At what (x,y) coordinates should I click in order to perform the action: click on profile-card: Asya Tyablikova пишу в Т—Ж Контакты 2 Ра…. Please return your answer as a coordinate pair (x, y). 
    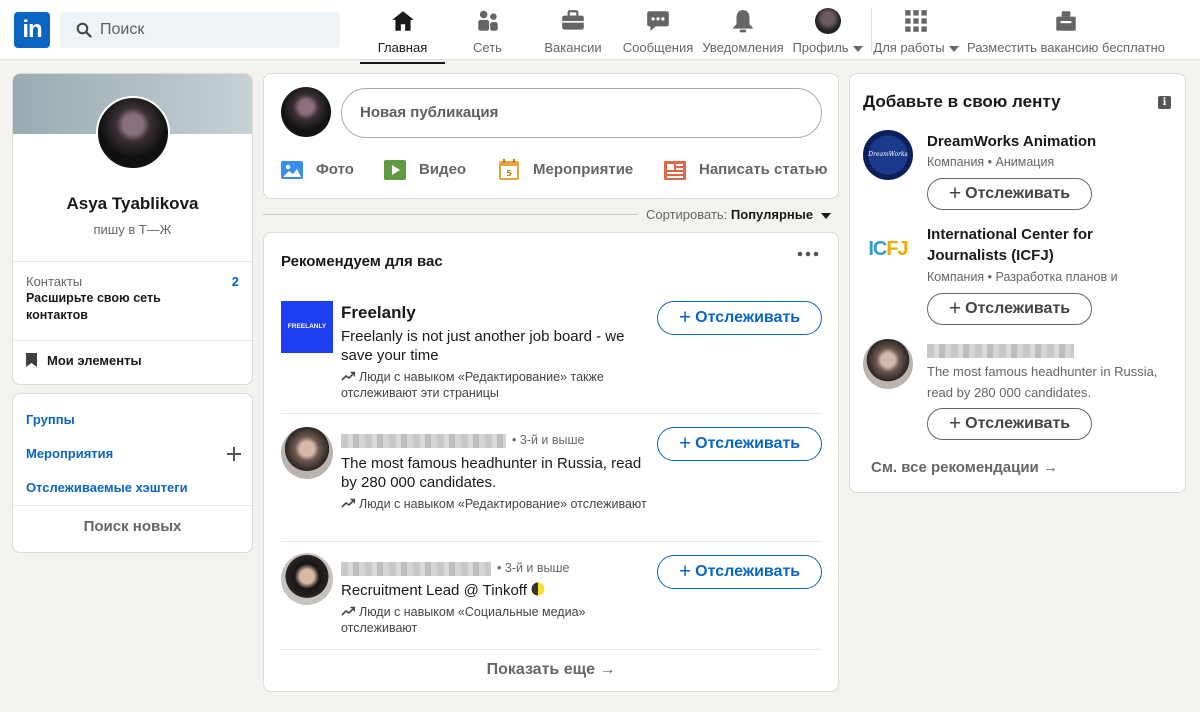
    Looking at the image, I should click on (132, 229).